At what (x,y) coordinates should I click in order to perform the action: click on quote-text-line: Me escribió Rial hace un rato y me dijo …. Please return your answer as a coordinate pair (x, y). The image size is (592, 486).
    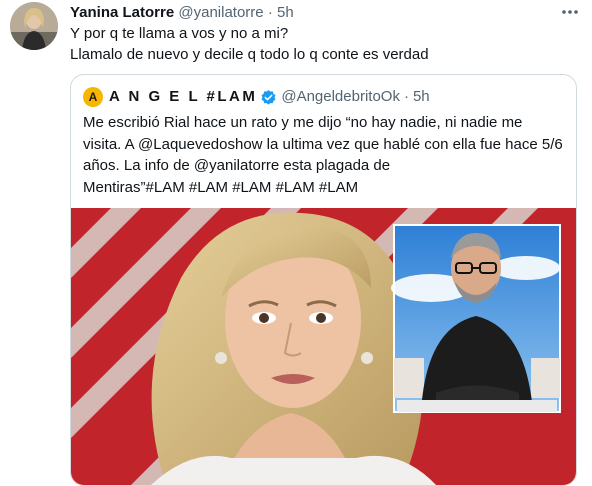
    Looking at the image, I should click on (303, 122).